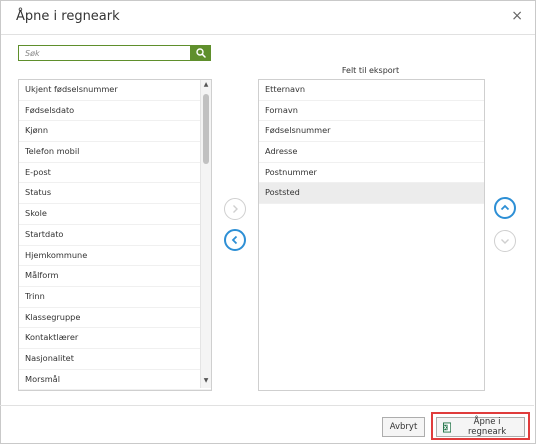 The width and height of the screenshot is (536, 444). What do you see at coordinates (115, 380) in the screenshot?
I see `list-item: Morsmål` at bounding box center [115, 380].